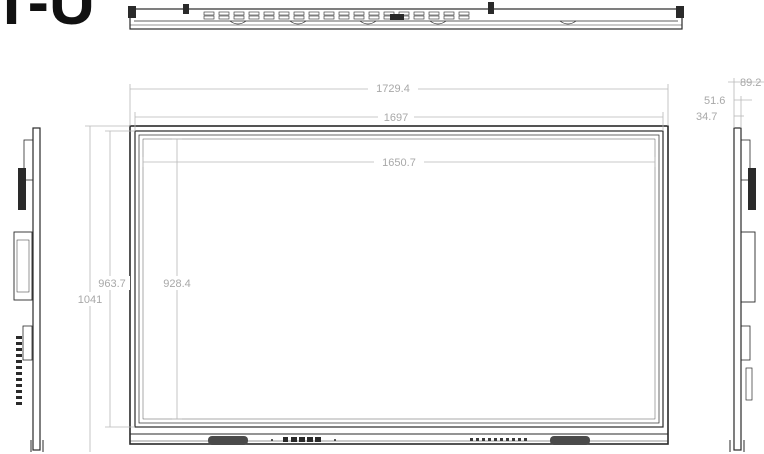 This screenshot has height=454, width=764. I want to click on left-side-ports, so click(19, 370).